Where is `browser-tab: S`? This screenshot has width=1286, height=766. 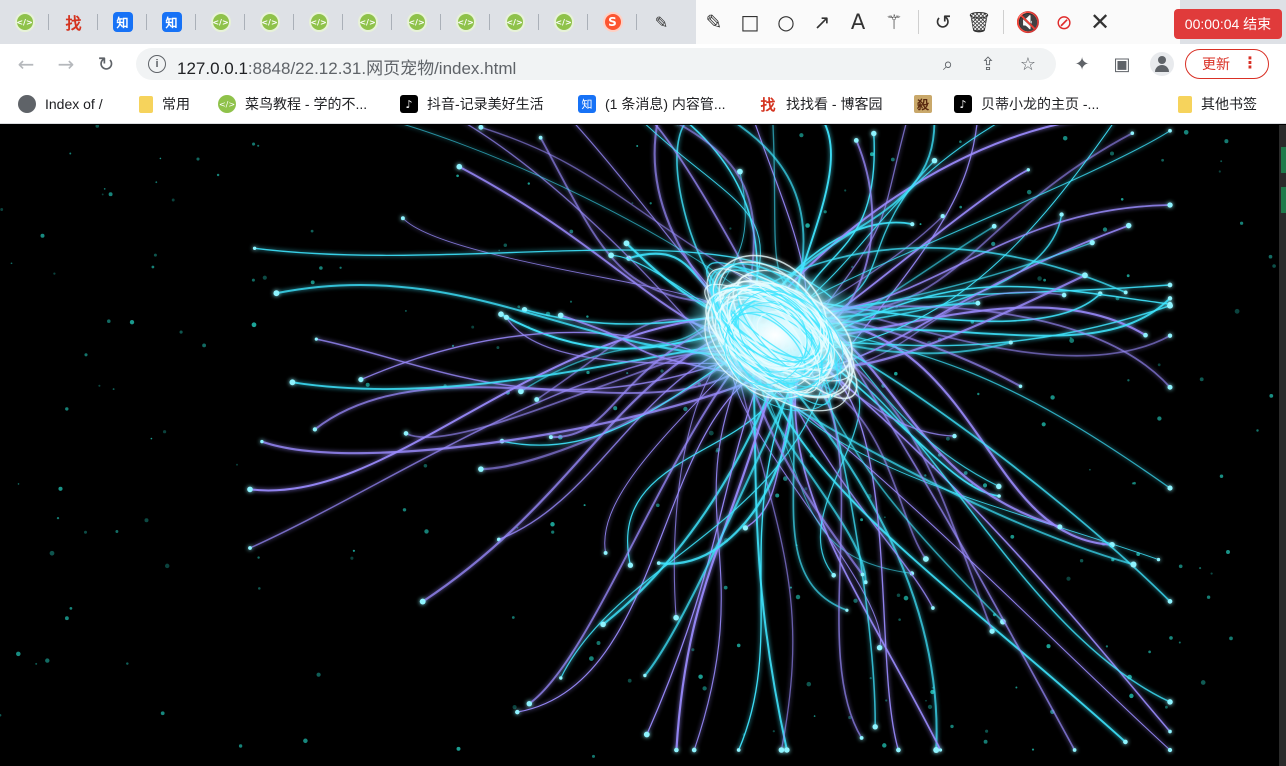 browser-tab: S is located at coordinates (612, 22).